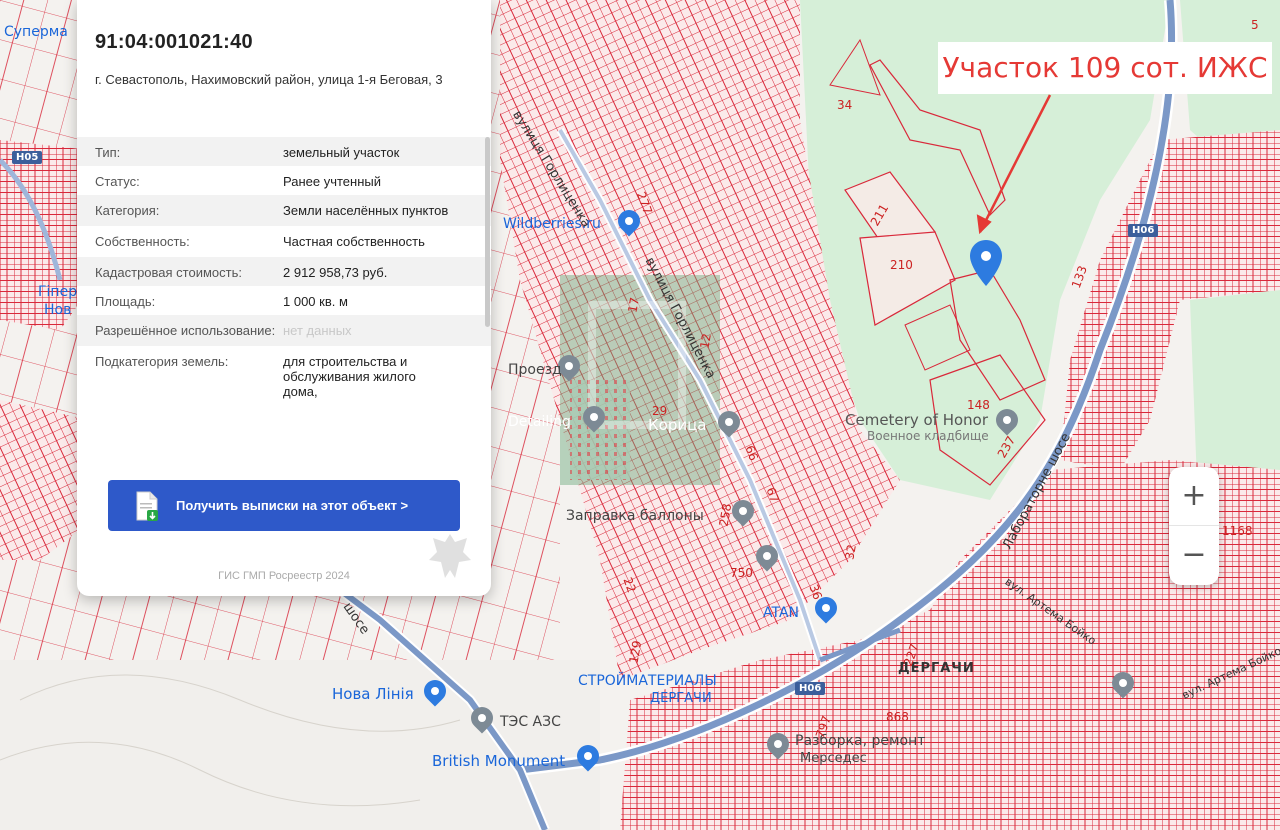 The width and height of the screenshot is (1280, 830). I want to click on property-value: нет данных, so click(317, 330).